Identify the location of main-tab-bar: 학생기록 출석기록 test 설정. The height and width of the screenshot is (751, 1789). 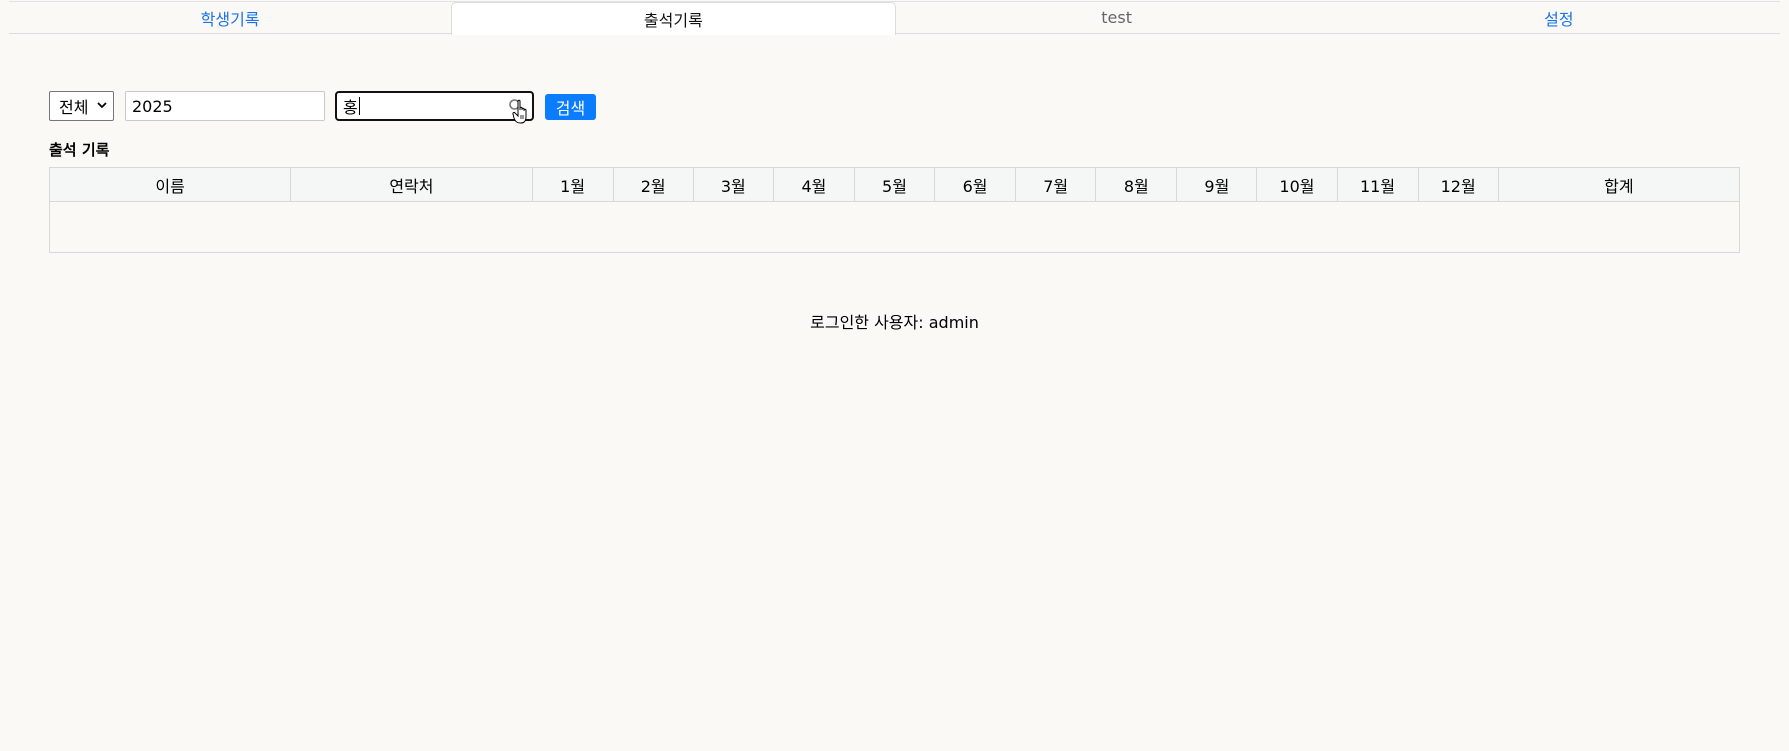
(894, 18).